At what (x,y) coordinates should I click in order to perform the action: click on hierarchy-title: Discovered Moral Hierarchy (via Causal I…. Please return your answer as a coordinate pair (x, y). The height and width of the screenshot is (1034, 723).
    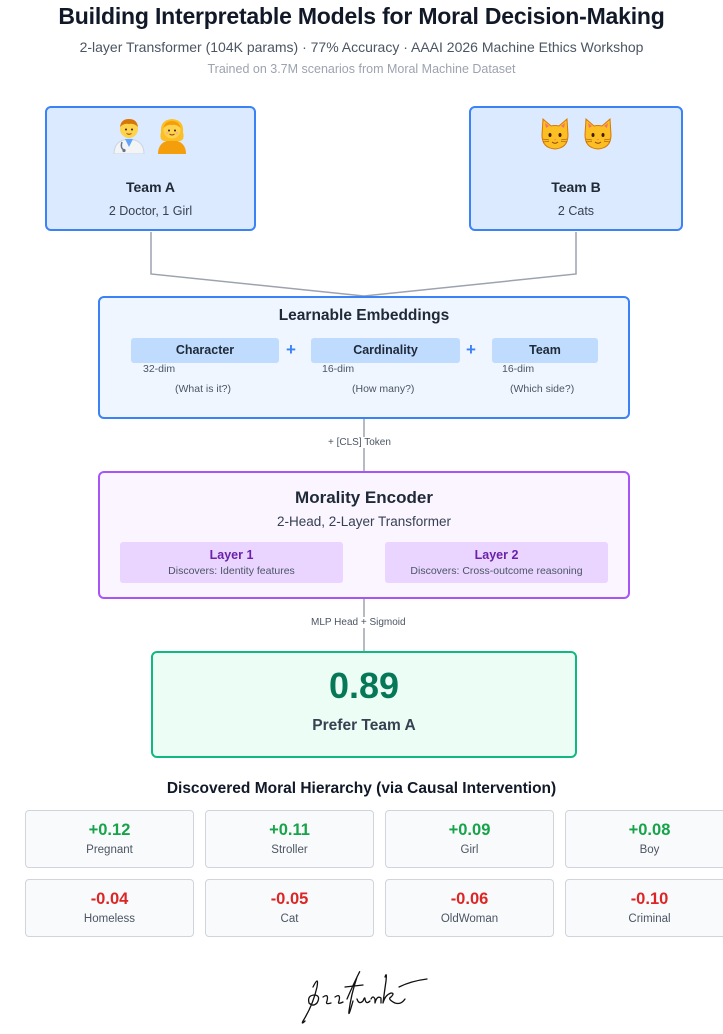
    Looking at the image, I should click on (361, 788).